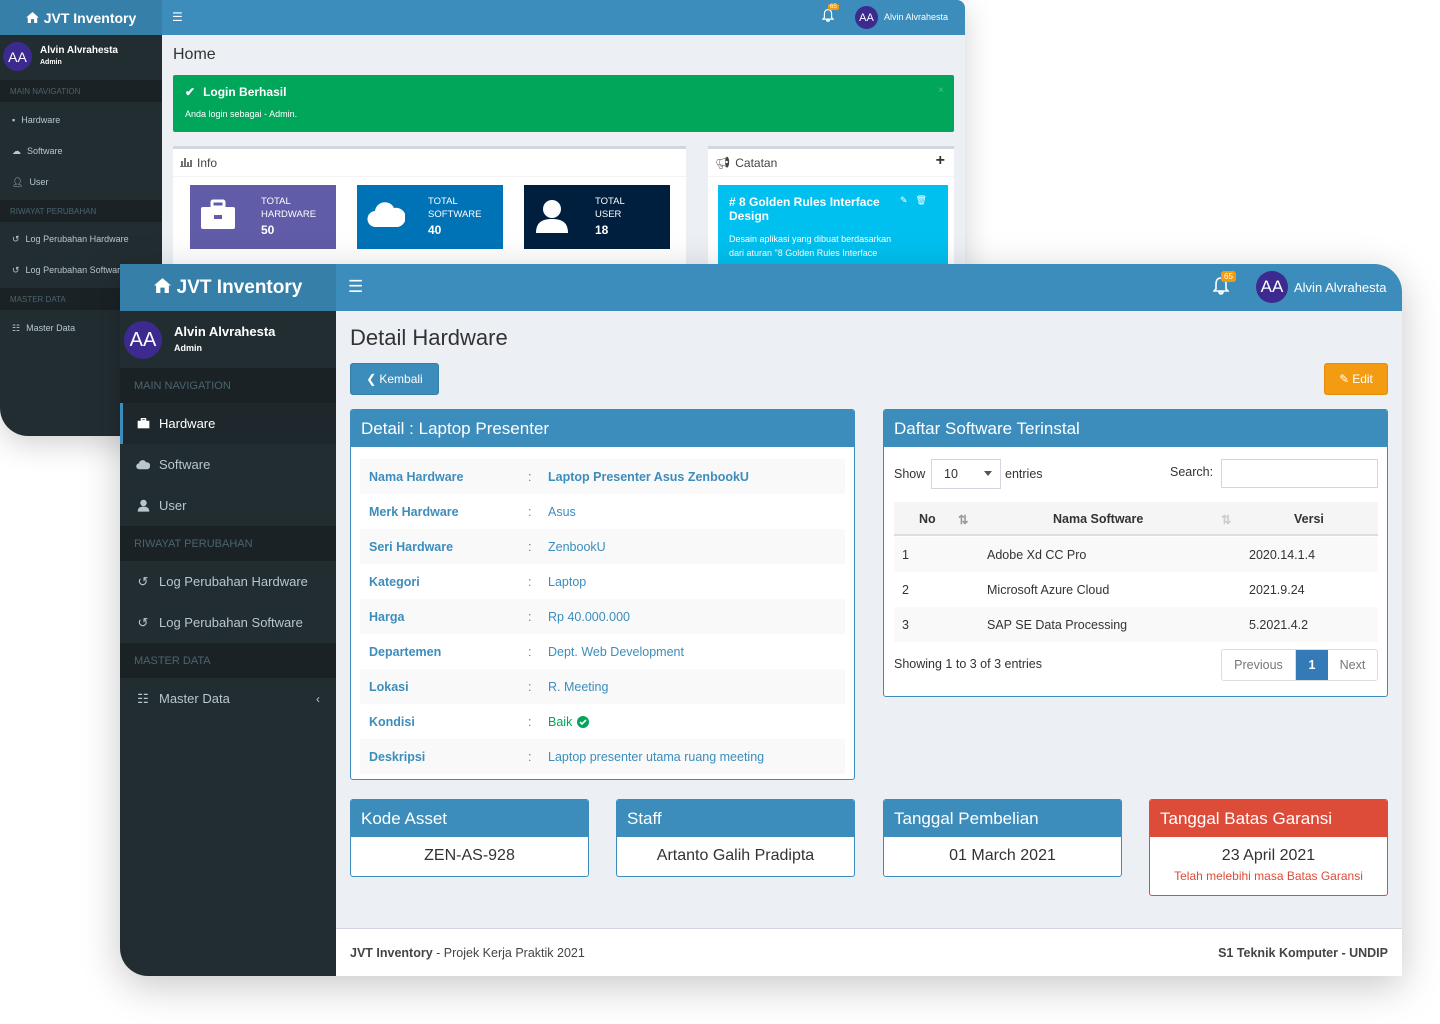 This screenshot has width=1440, height=1024. I want to click on search-input, so click(1299, 473).